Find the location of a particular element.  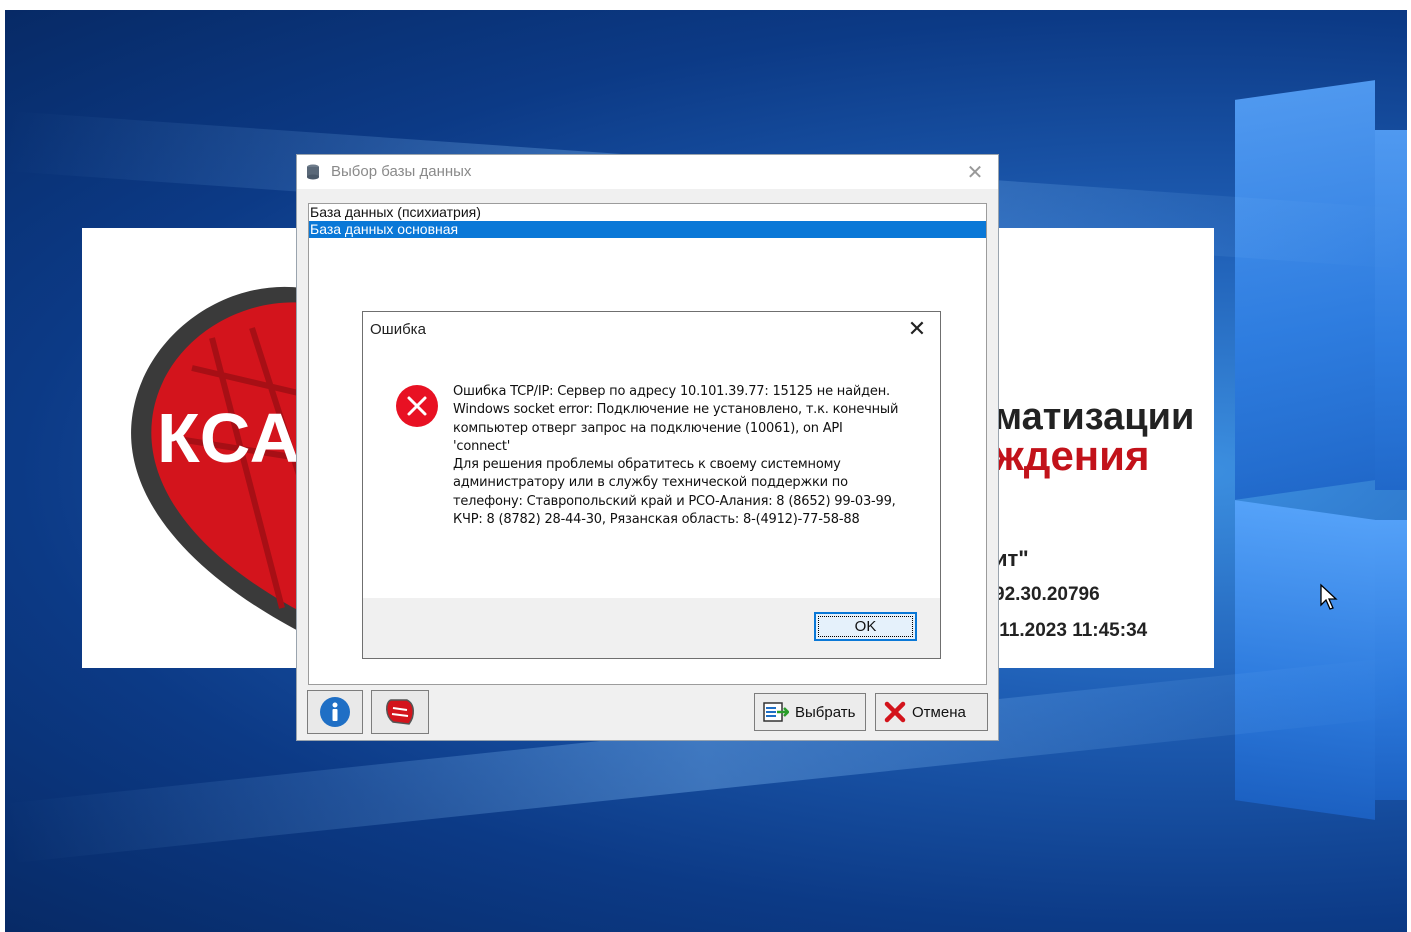

mouse-cursor-icon is located at coordinates (1329, 596).